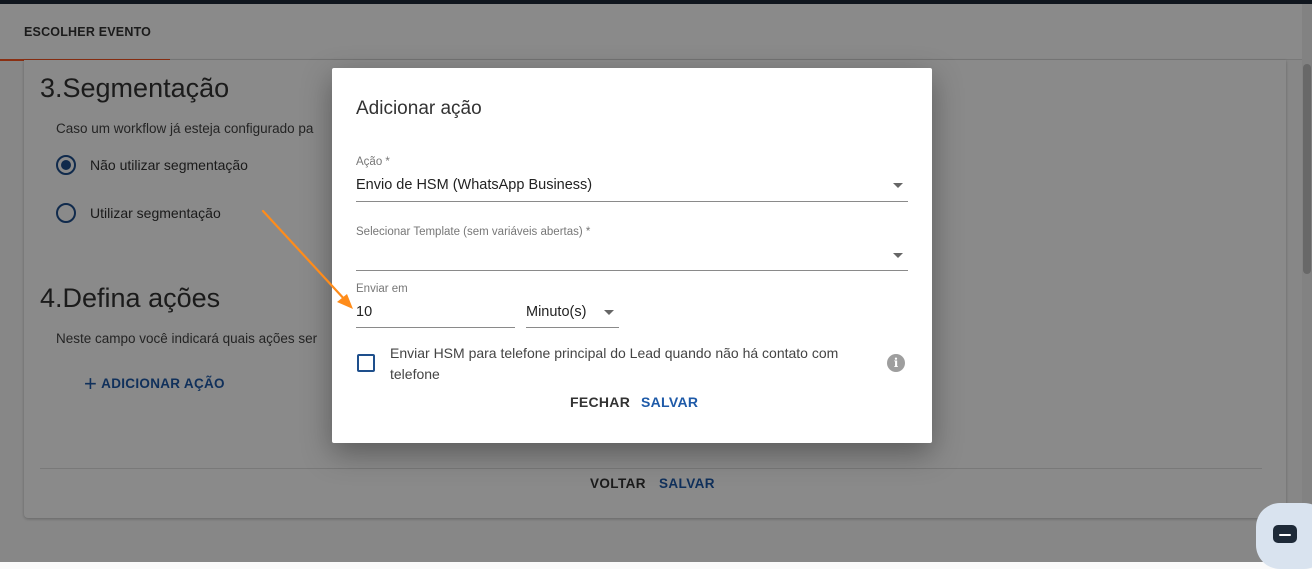 This screenshot has width=1312, height=569. What do you see at coordinates (896, 363) in the screenshot?
I see `info-icon: i` at bounding box center [896, 363].